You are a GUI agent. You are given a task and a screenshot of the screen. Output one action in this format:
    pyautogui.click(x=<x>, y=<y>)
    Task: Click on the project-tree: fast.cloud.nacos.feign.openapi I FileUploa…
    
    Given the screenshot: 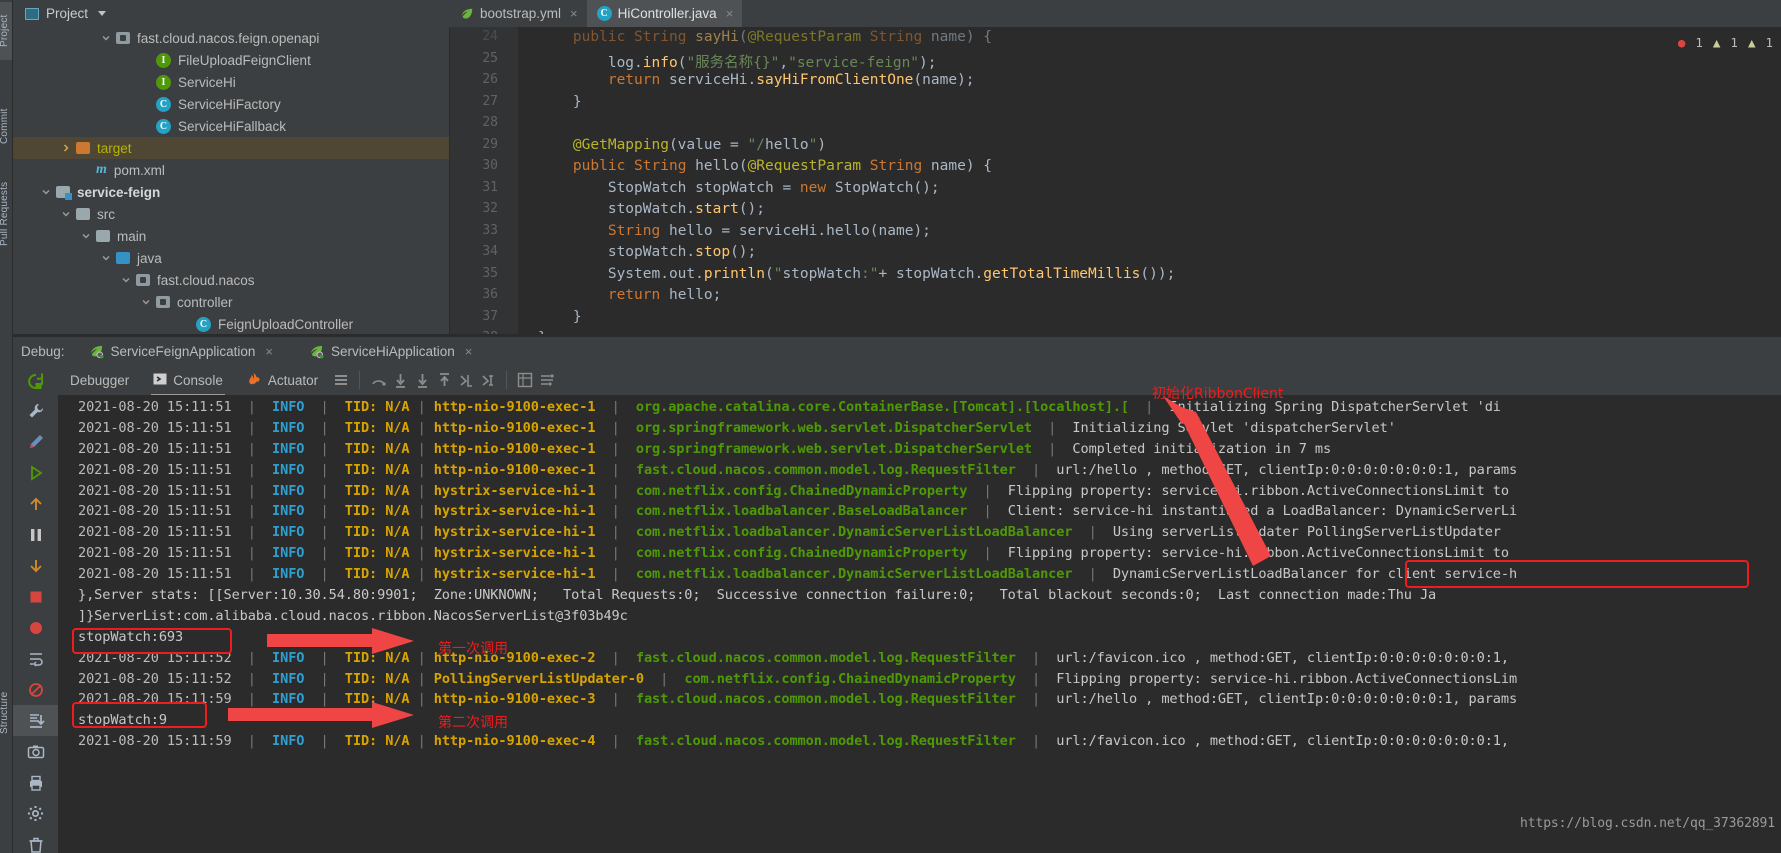 What is the action you would take?
    pyautogui.click(x=231, y=180)
    